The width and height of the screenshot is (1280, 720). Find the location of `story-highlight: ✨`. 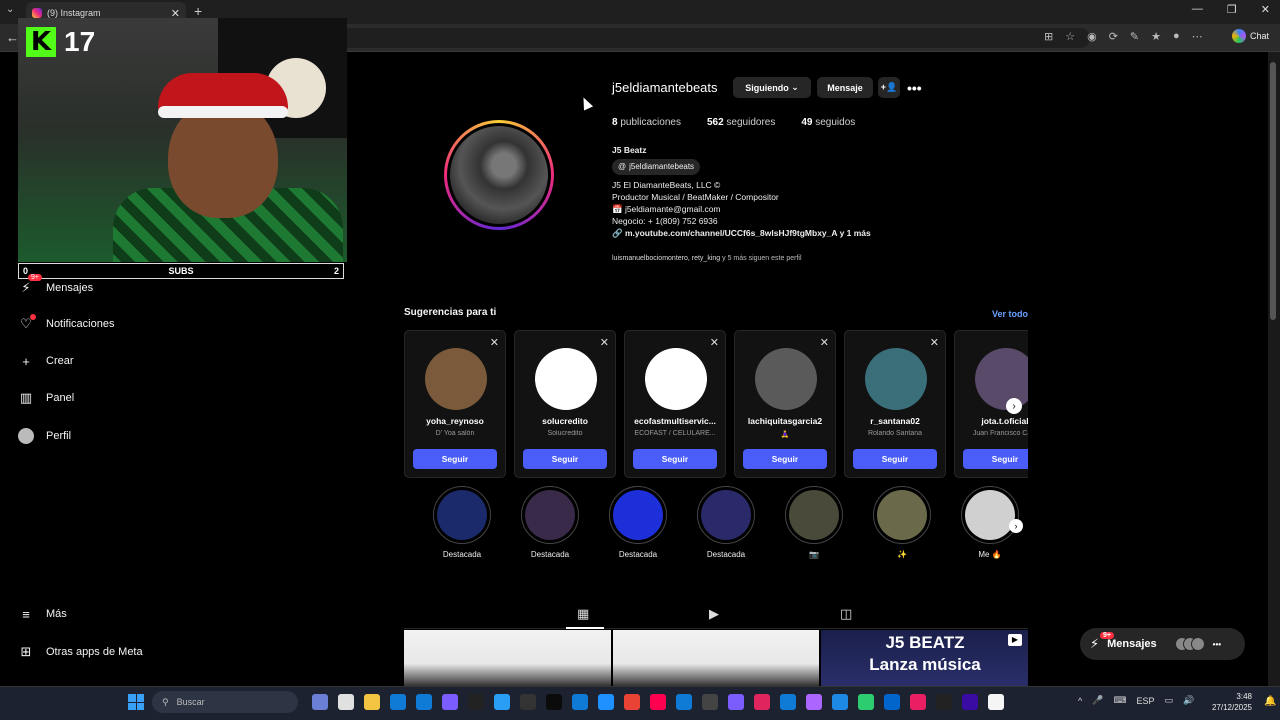

story-highlight: ✨ is located at coordinates (902, 522).